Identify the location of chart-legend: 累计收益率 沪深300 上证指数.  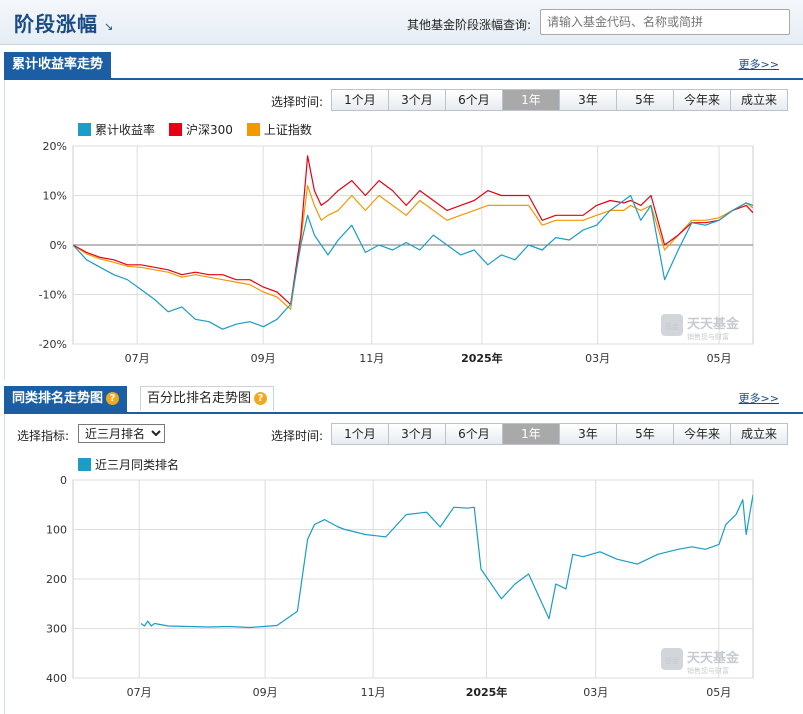
(202, 129).